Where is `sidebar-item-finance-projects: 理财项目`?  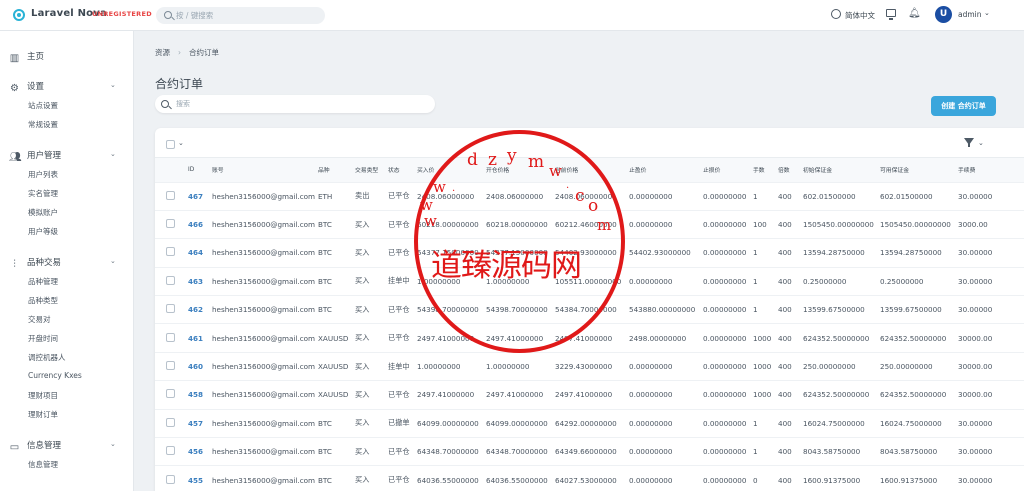 sidebar-item-finance-projects: 理财项目 is located at coordinates (43, 395).